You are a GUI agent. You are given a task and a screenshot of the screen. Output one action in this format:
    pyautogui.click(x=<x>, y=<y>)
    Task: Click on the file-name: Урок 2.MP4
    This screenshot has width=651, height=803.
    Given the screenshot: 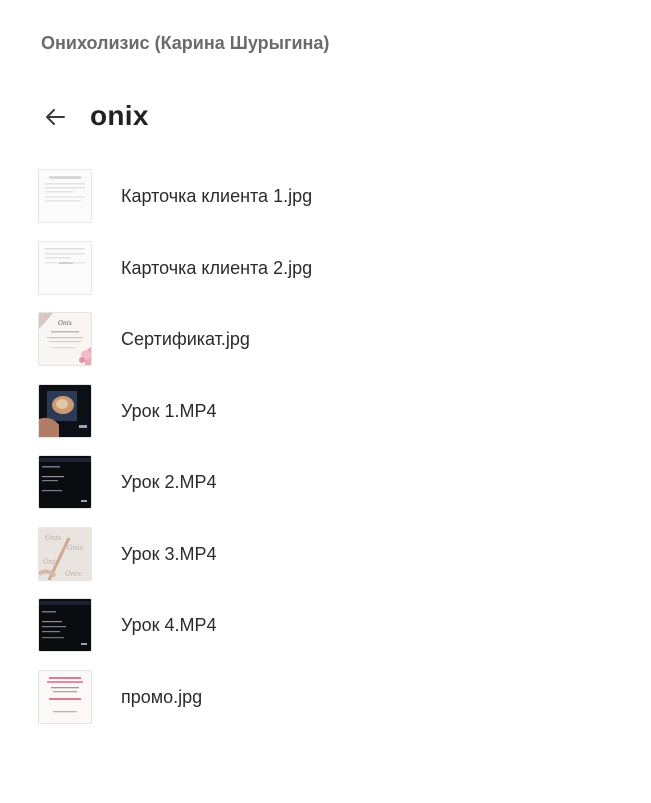 What is the action you would take?
    pyautogui.click(x=169, y=482)
    